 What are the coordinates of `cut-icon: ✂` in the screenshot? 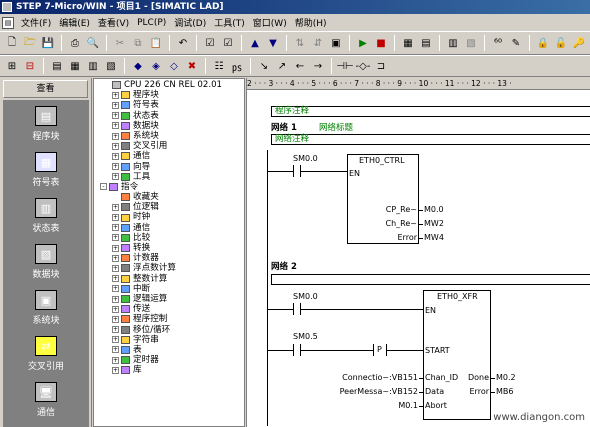 It's located at (120, 43).